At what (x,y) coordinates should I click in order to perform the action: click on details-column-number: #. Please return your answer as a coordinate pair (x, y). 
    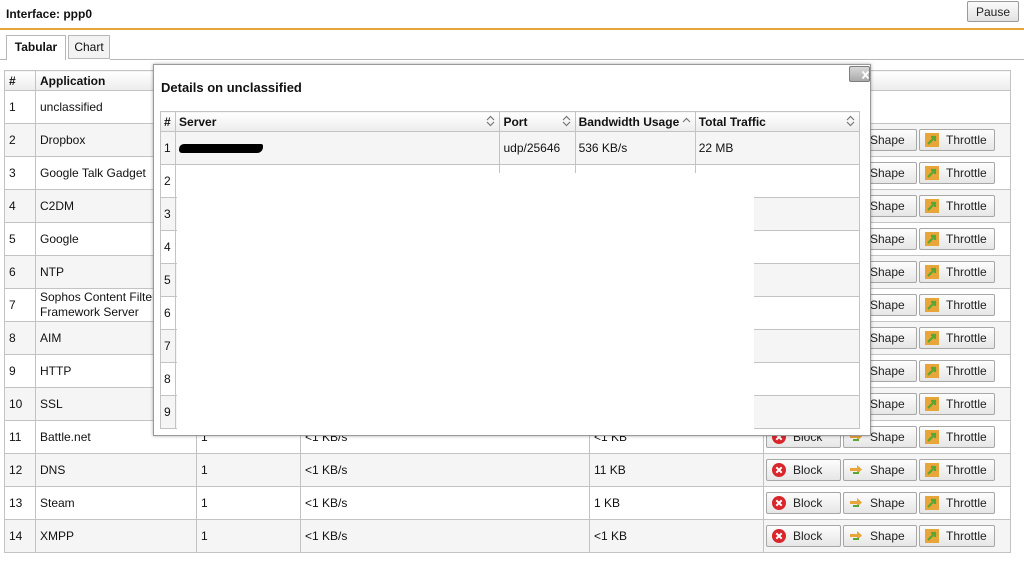
    Looking at the image, I should click on (168, 121).